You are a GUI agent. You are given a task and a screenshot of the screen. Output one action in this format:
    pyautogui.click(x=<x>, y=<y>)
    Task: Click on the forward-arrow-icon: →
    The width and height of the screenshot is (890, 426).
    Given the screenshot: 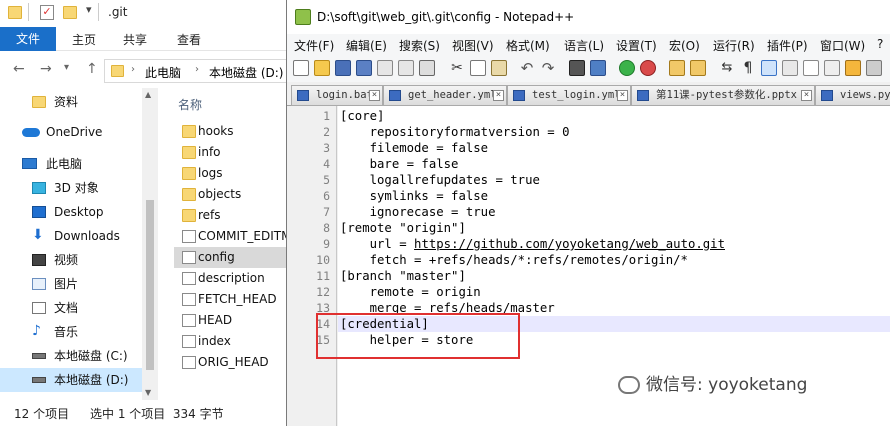 What is the action you would take?
    pyautogui.click(x=46, y=69)
    